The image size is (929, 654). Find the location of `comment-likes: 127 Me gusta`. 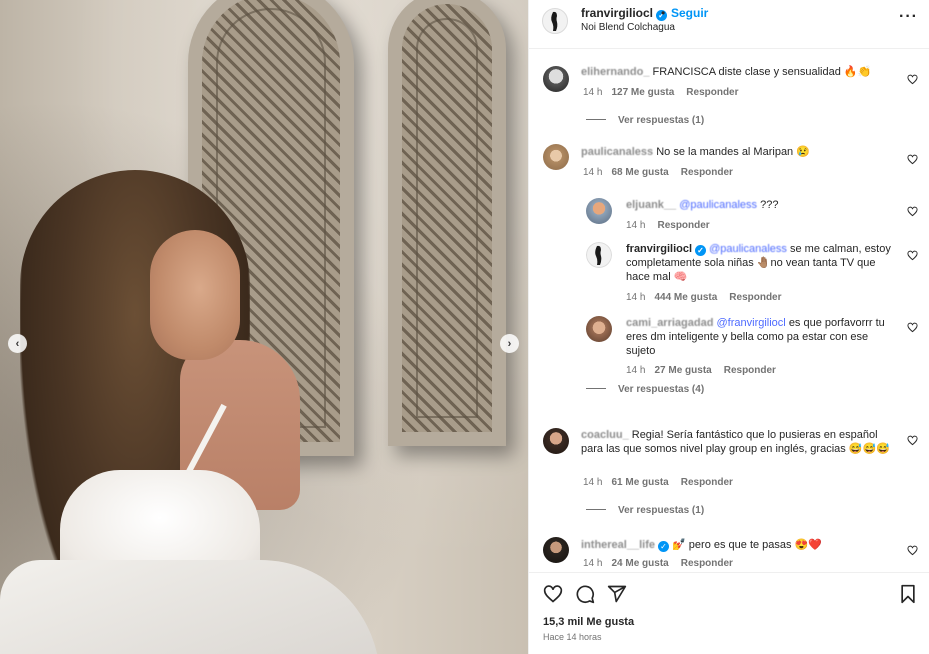

comment-likes: 127 Me gusta is located at coordinates (642, 92).